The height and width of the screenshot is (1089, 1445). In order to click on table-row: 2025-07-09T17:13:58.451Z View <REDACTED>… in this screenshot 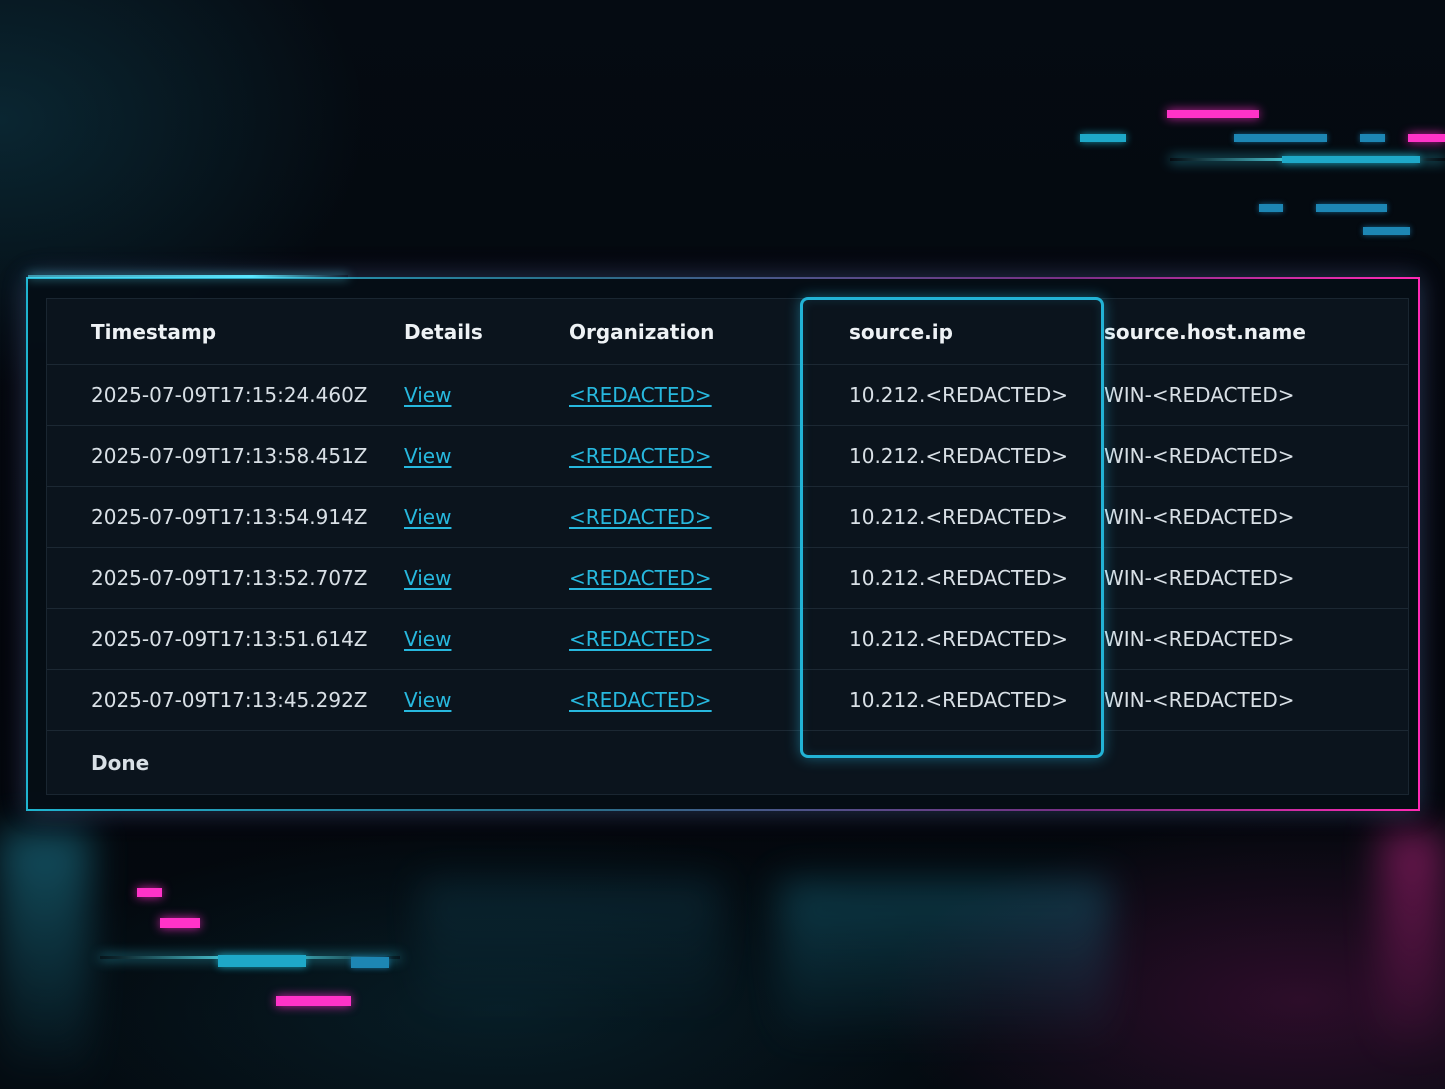, I will do `click(727, 456)`.